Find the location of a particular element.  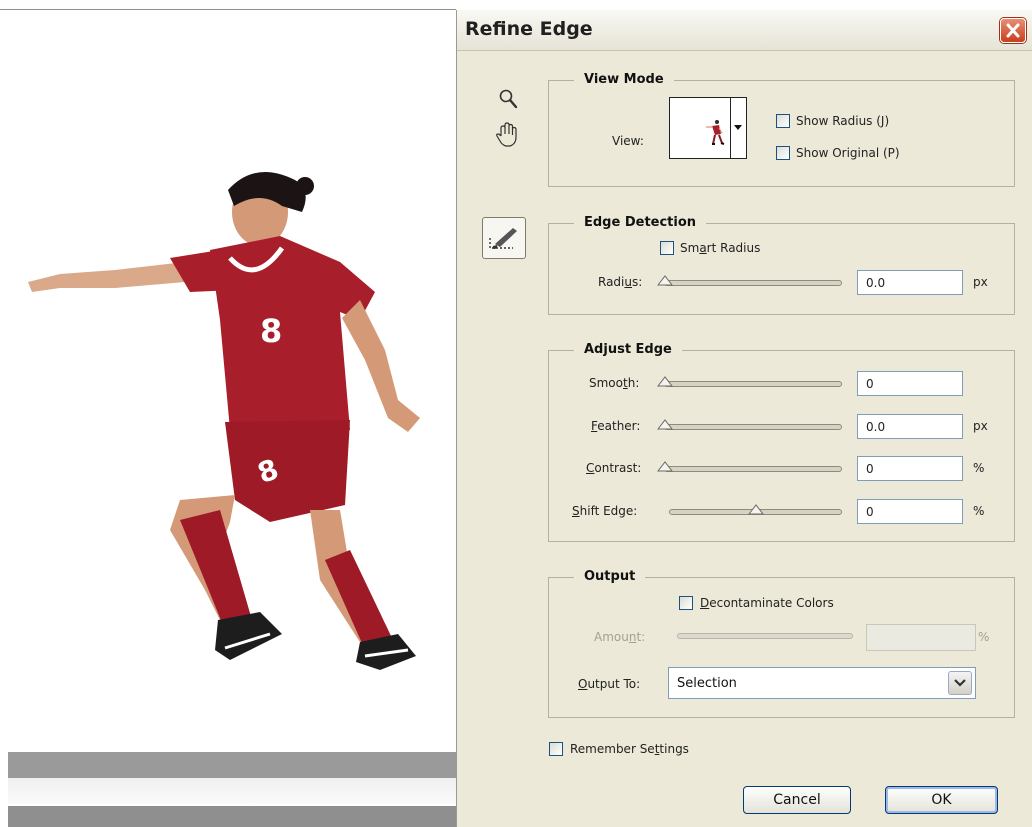

shift-edge-slider-thumb is located at coordinates (756, 509).